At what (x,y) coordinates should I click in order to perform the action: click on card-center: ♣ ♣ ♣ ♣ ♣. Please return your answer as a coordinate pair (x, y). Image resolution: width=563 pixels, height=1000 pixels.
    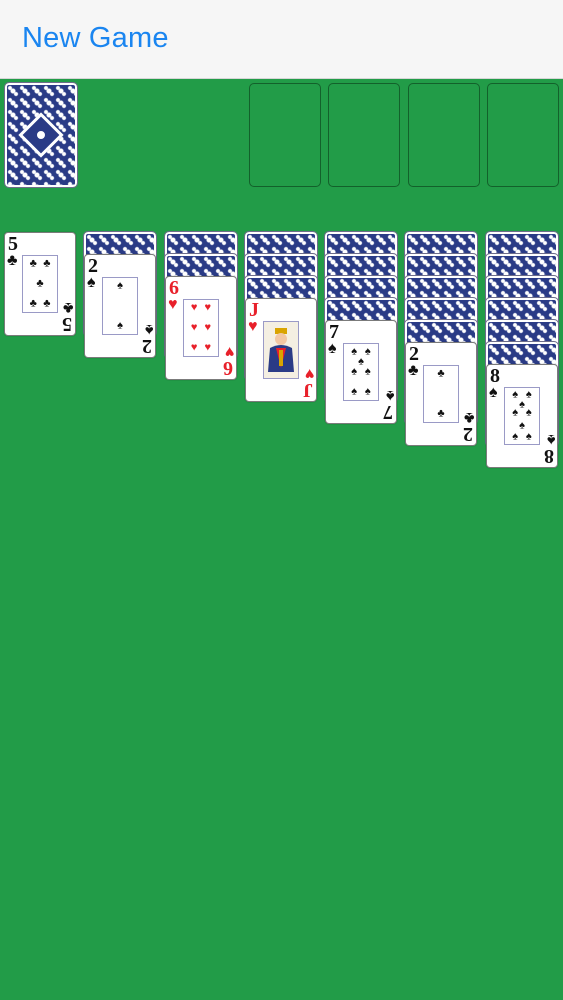
    Looking at the image, I should click on (40, 284).